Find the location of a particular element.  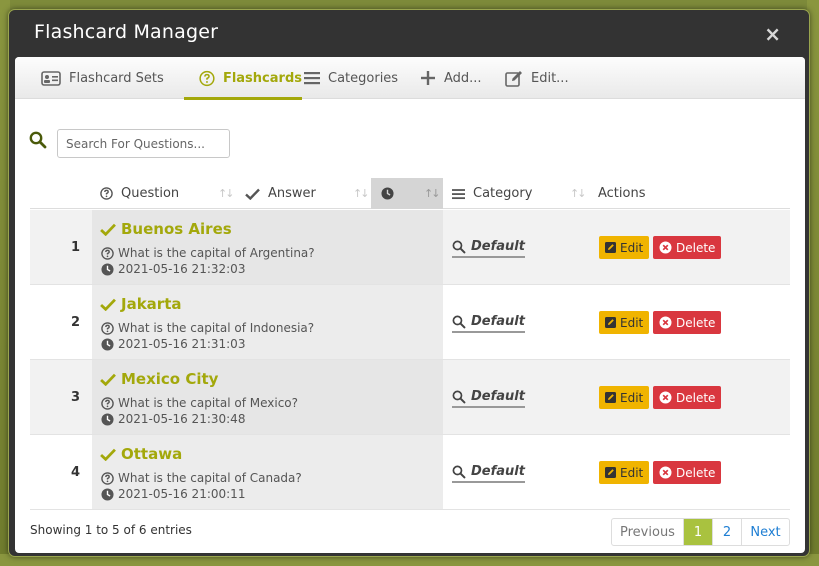

question-text: What is the capital of Indonesia? is located at coordinates (216, 328).